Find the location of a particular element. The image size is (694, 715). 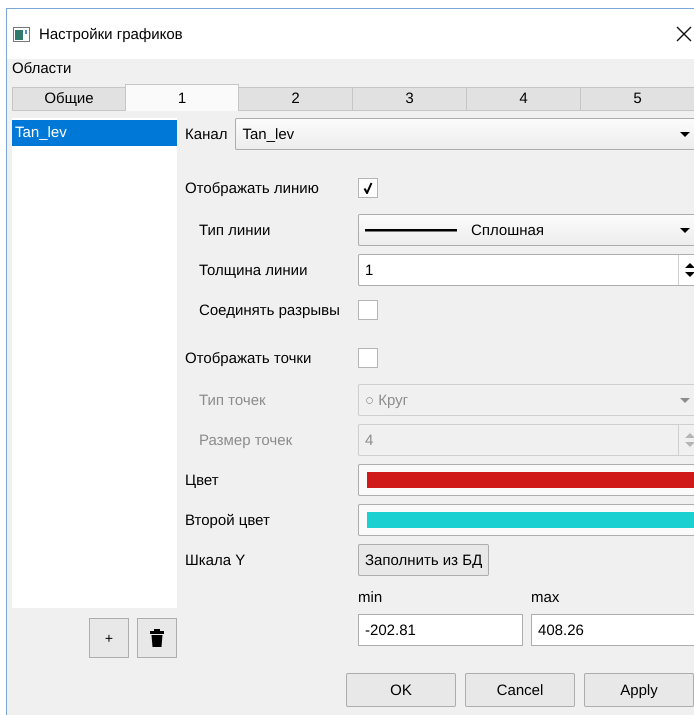

dropdown: Сплошная is located at coordinates (526, 230).